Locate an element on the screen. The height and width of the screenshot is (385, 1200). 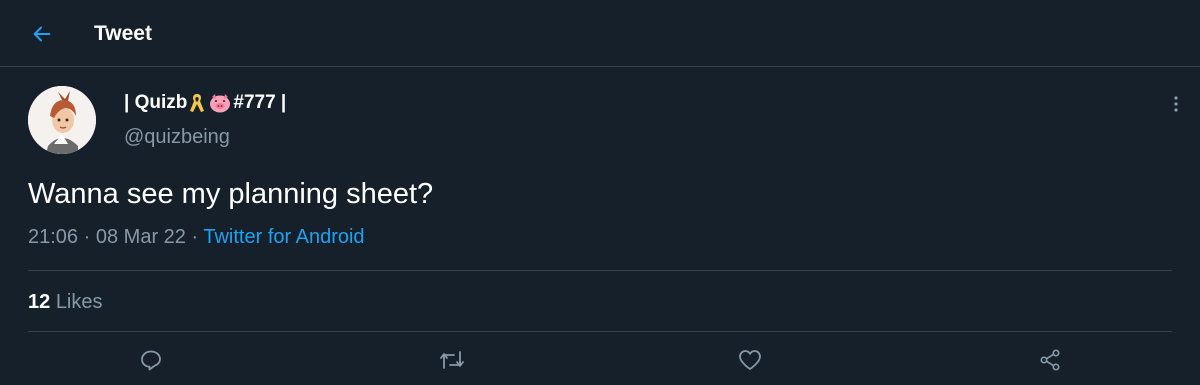
more-vertical-icon is located at coordinates (1176, 104).